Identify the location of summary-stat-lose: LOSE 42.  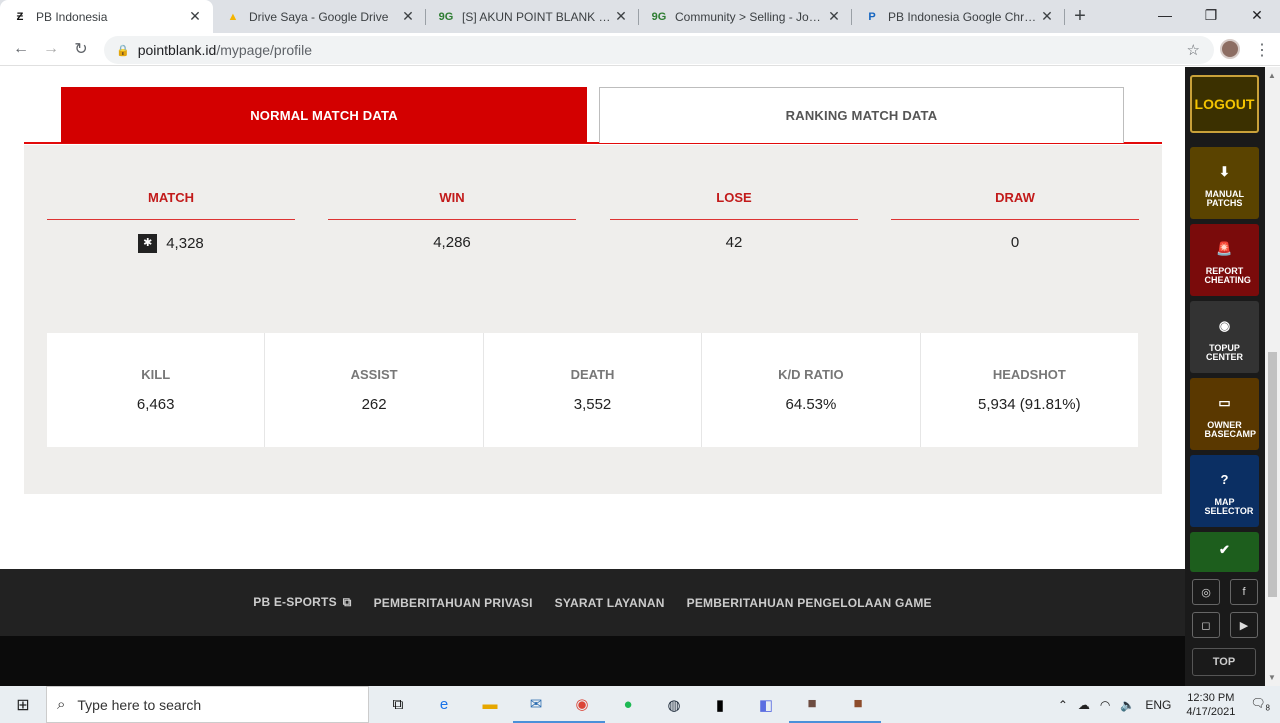
(734, 214).